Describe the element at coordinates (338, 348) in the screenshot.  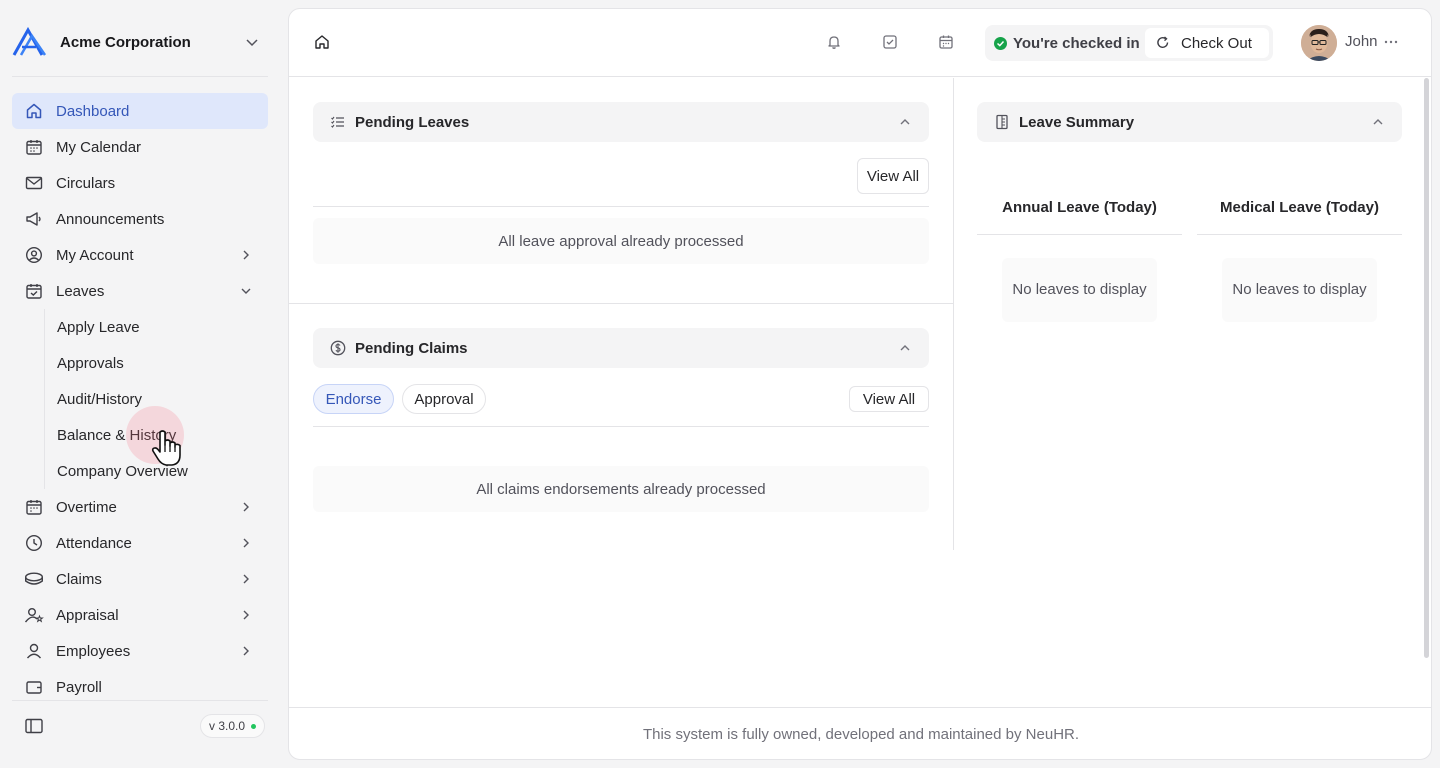
I see `dollar-circle-icon` at that location.